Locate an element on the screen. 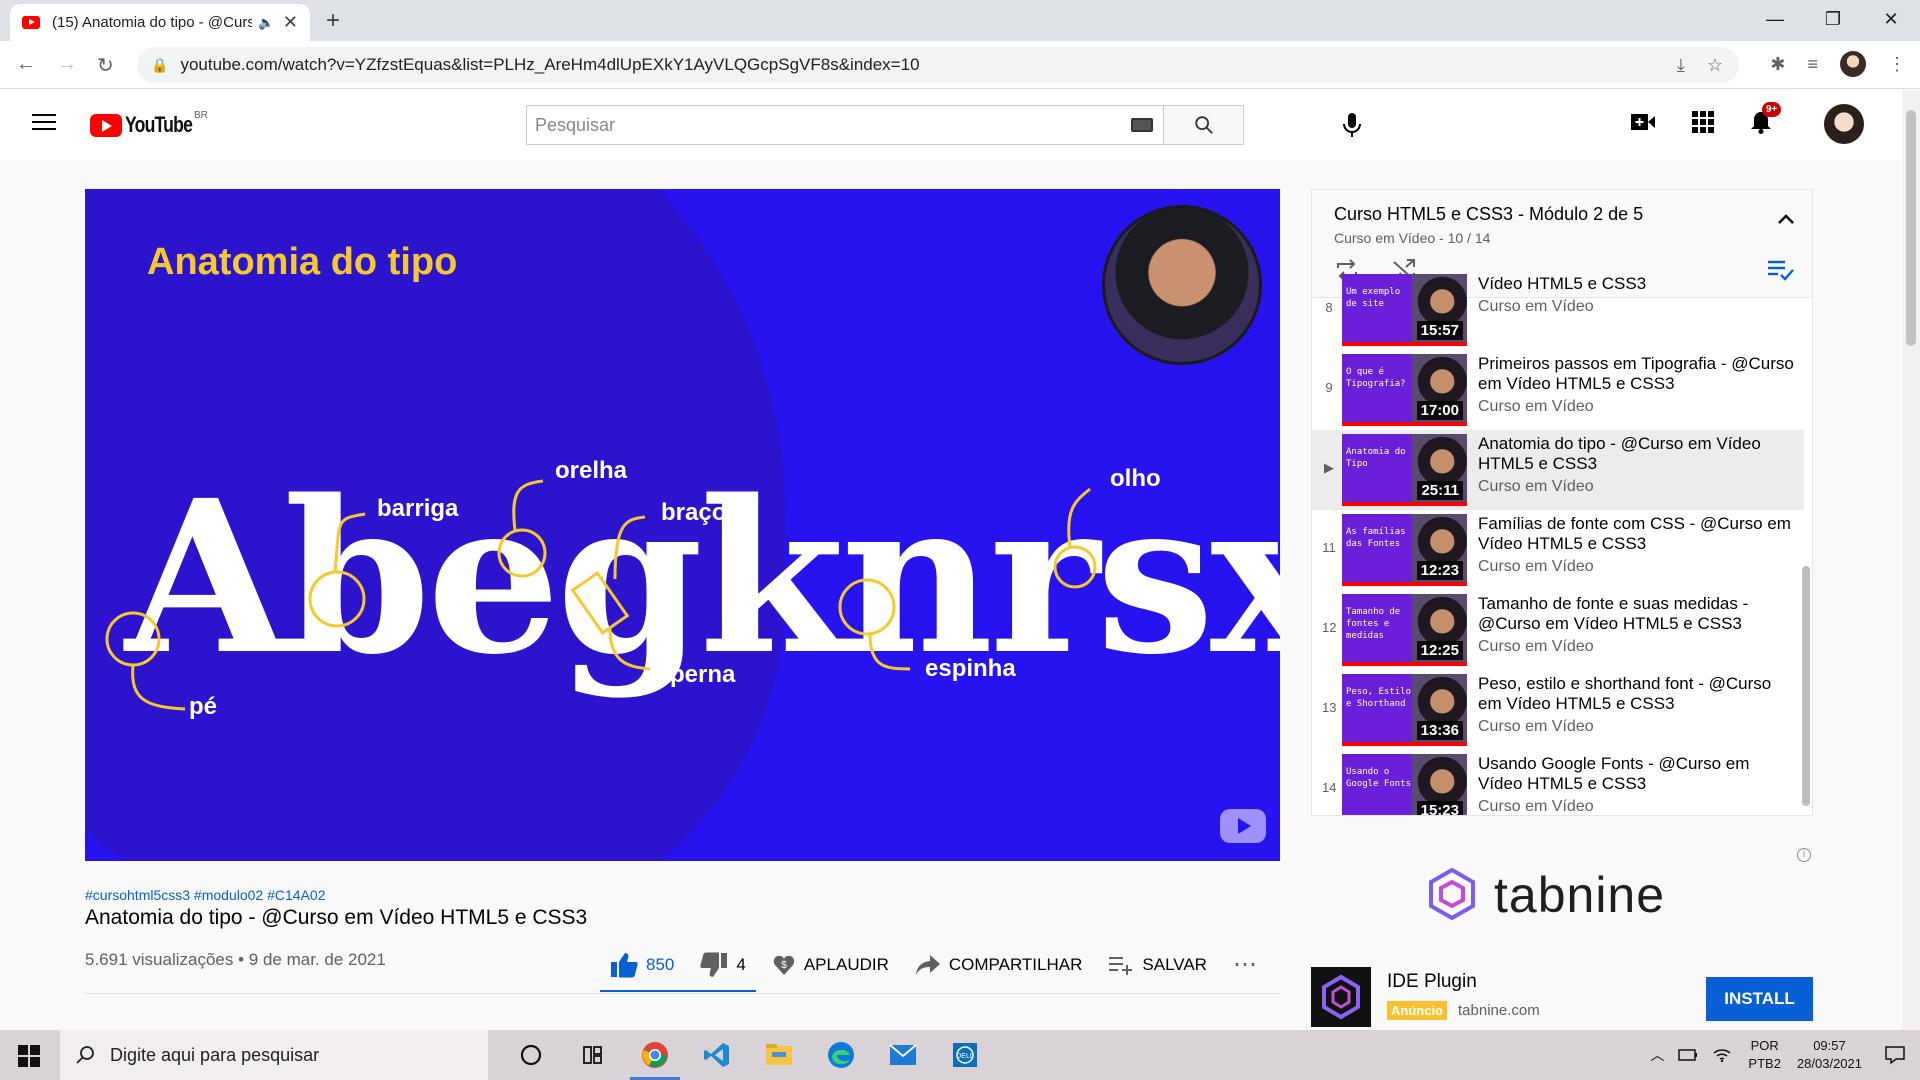 Image resolution: width=1920 pixels, height=1080 pixels. windows-start-icon is located at coordinates (29, 1056).